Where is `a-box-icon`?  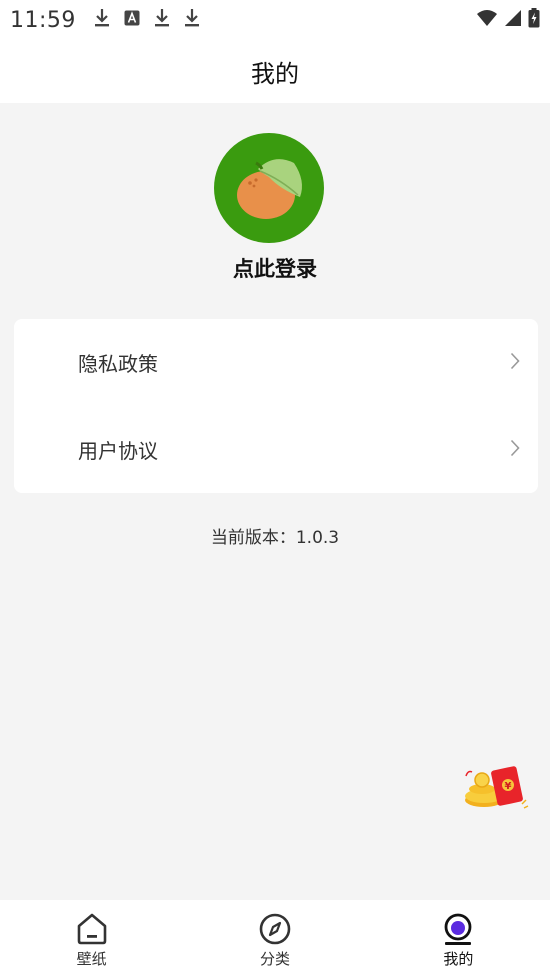 a-box-icon is located at coordinates (132, 20).